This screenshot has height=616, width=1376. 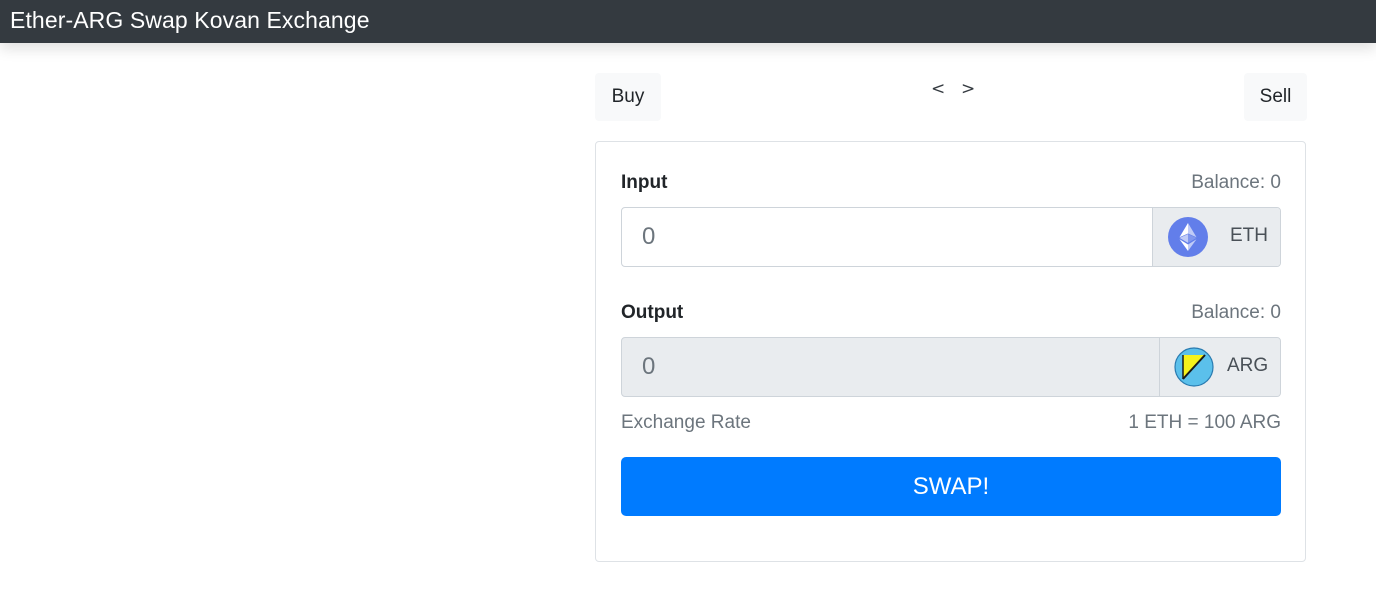 What do you see at coordinates (1236, 312) in the screenshot?
I see `output-balance: Balance: 0` at bounding box center [1236, 312].